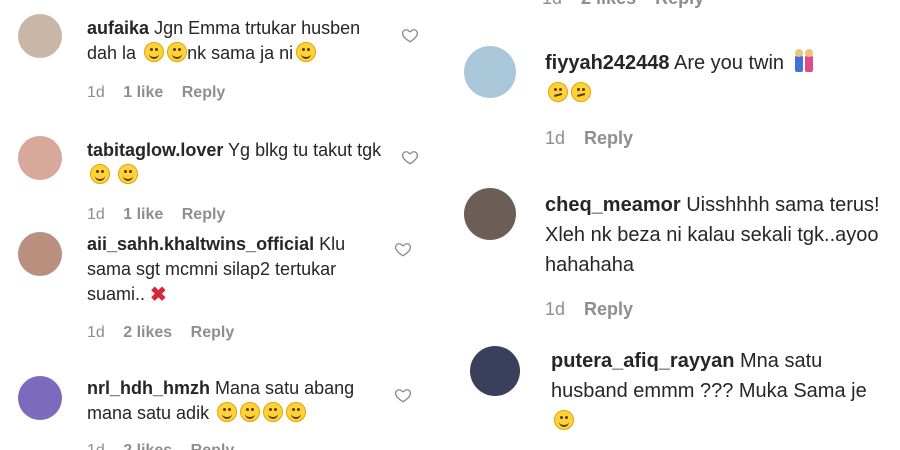  Describe the element at coordinates (729, 63) in the screenshot. I see `comment-text: Are you twin` at that location.